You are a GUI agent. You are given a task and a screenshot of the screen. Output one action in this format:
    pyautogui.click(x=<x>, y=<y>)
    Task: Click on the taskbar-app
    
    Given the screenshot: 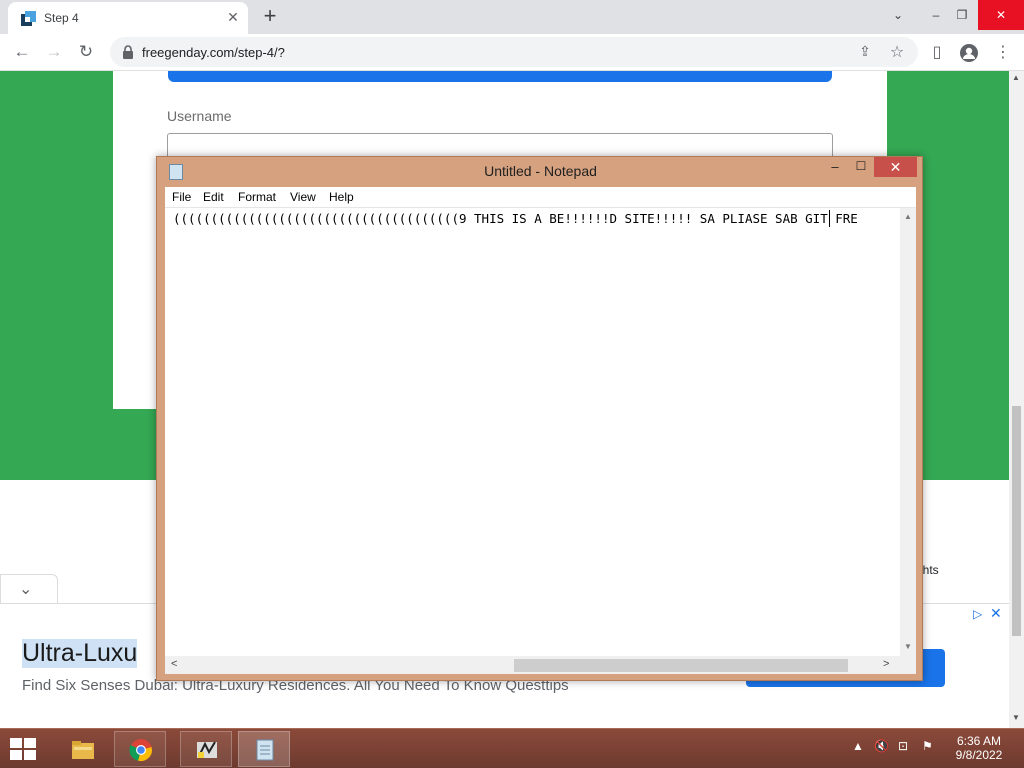 What is the action you would take?
    pyautogui.click(x=206, y=749)
    